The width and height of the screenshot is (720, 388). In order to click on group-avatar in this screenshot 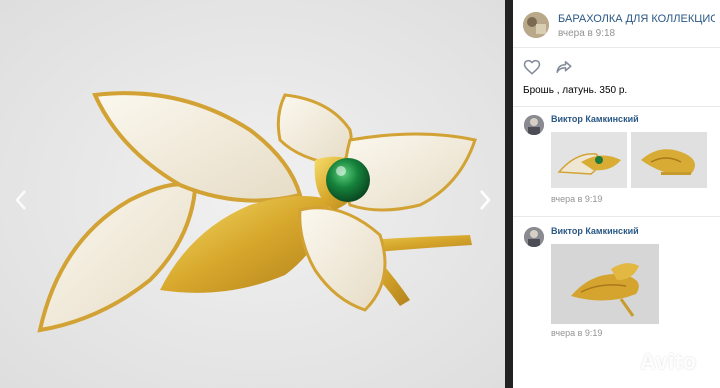, I will do `click(536, 25)`.